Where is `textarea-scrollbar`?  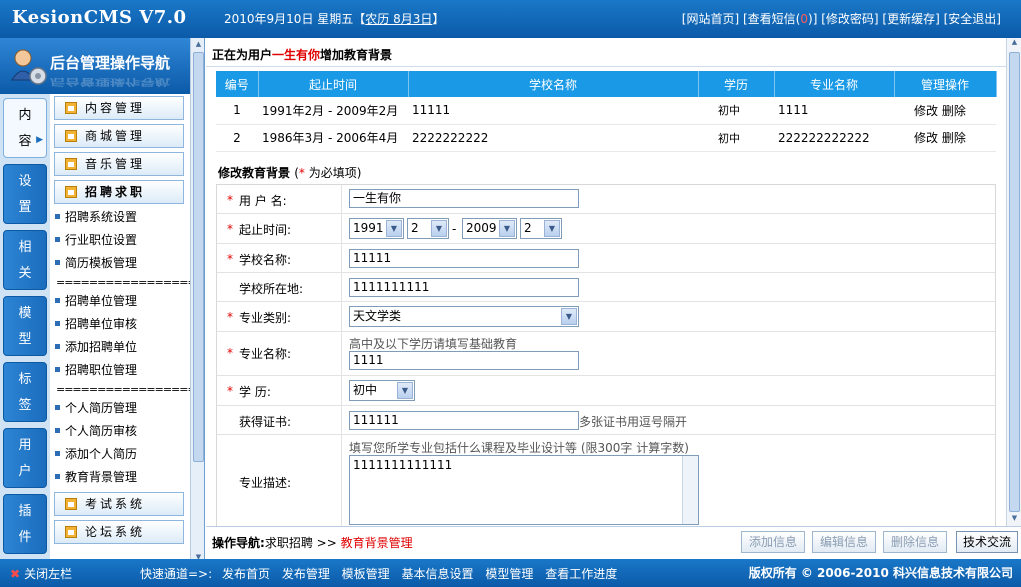
textarea-scrollbar is located at coordinates (690, 490).